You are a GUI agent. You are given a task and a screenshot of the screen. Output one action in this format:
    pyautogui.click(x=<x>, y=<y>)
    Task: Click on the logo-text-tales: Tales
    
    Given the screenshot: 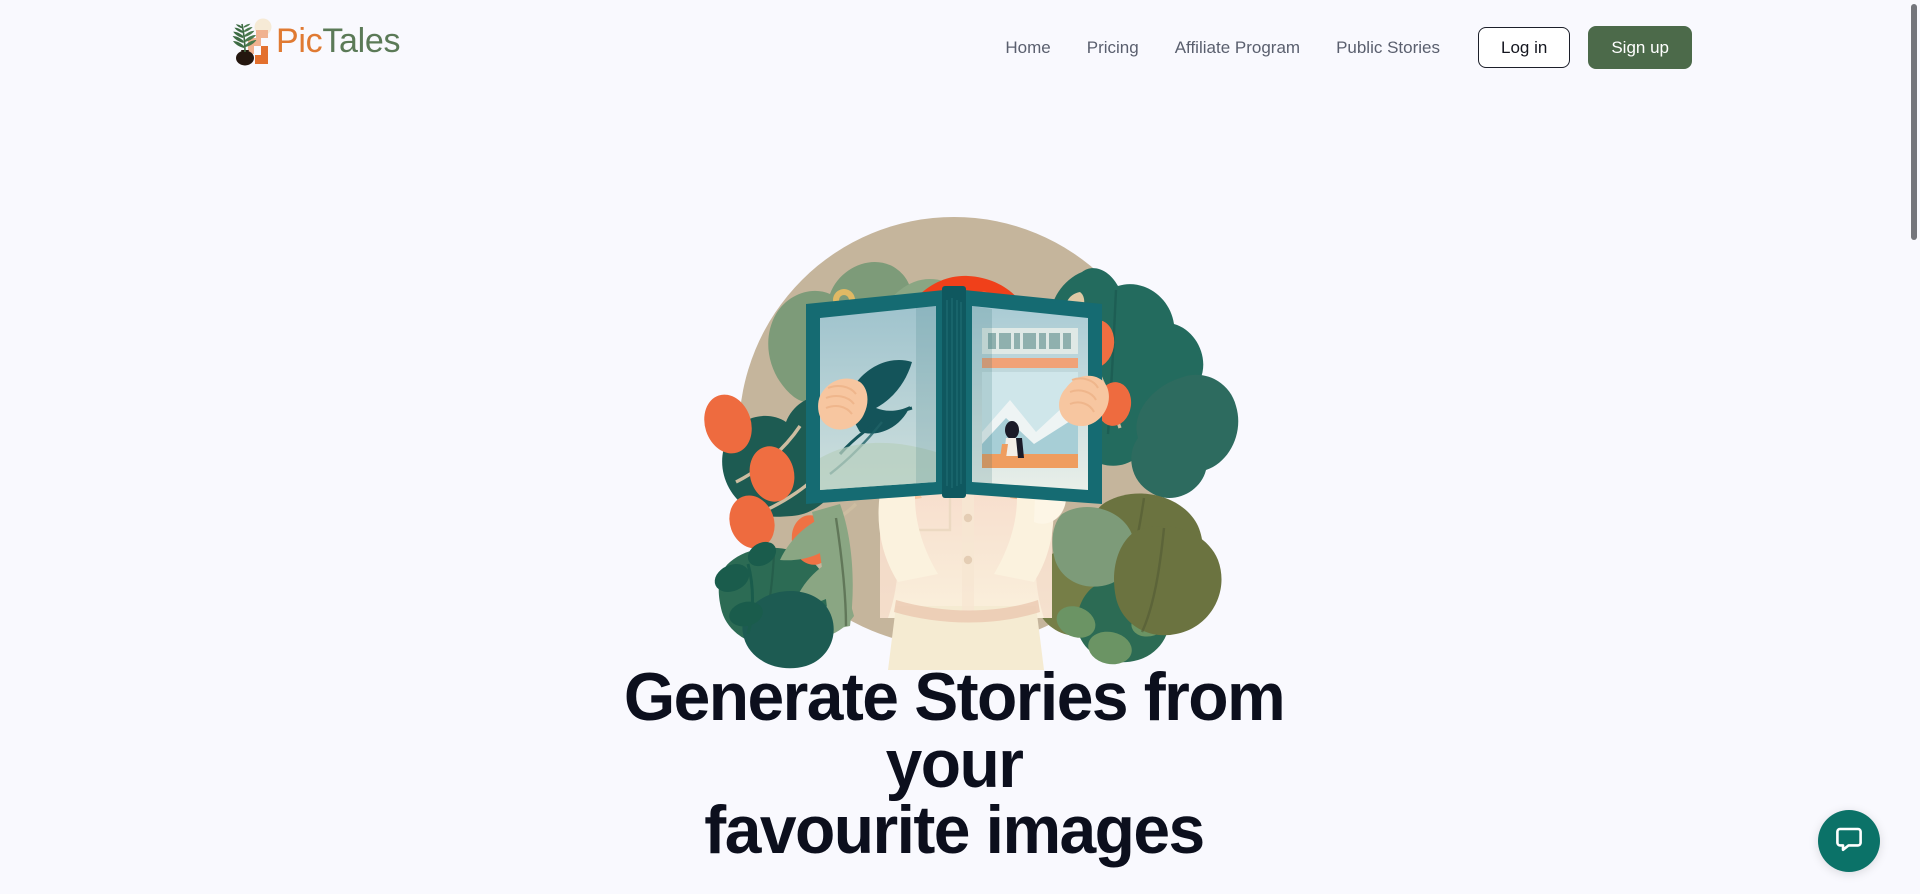 What is the action you would take?
    pyautogui.click(x=361, y=41)
    